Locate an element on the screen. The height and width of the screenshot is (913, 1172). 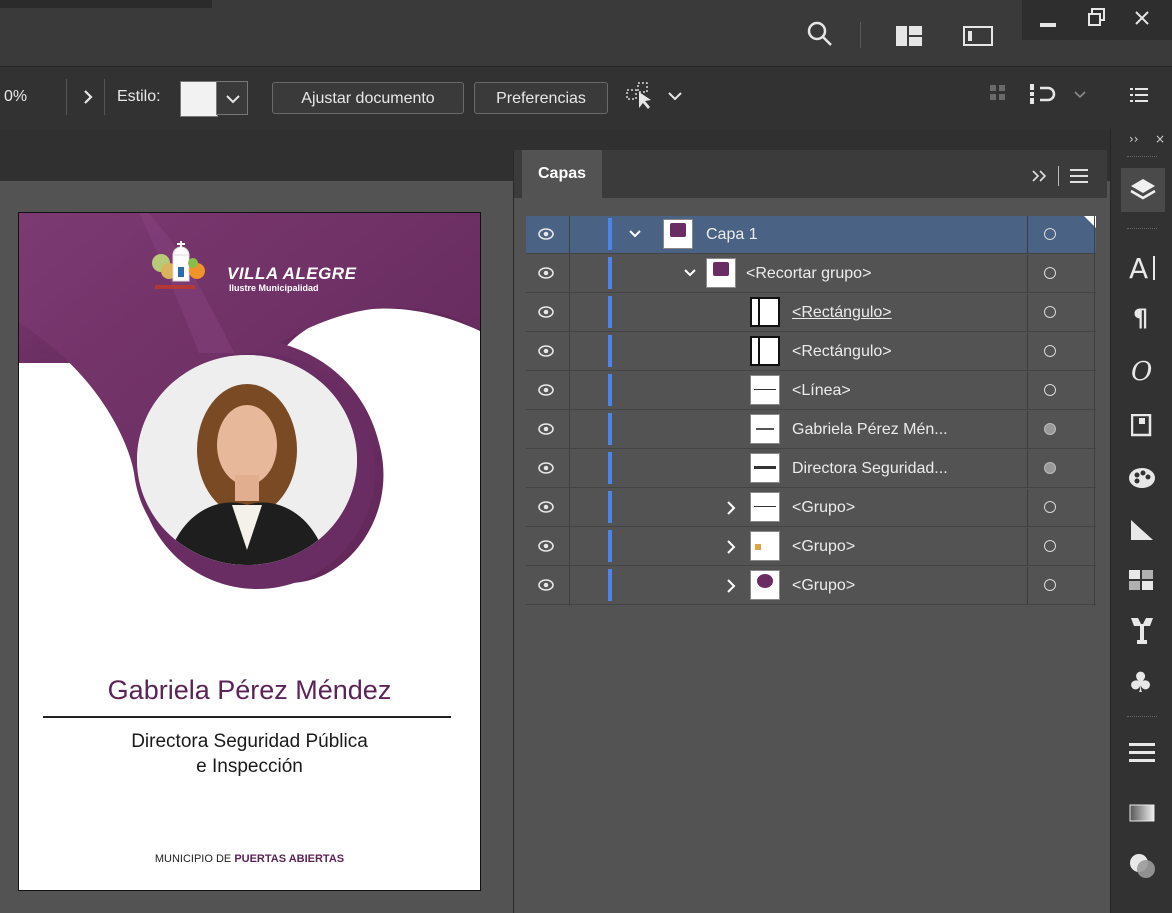
layer-row-grupo-1: <Grupo> is located at coordinates (811, 508).